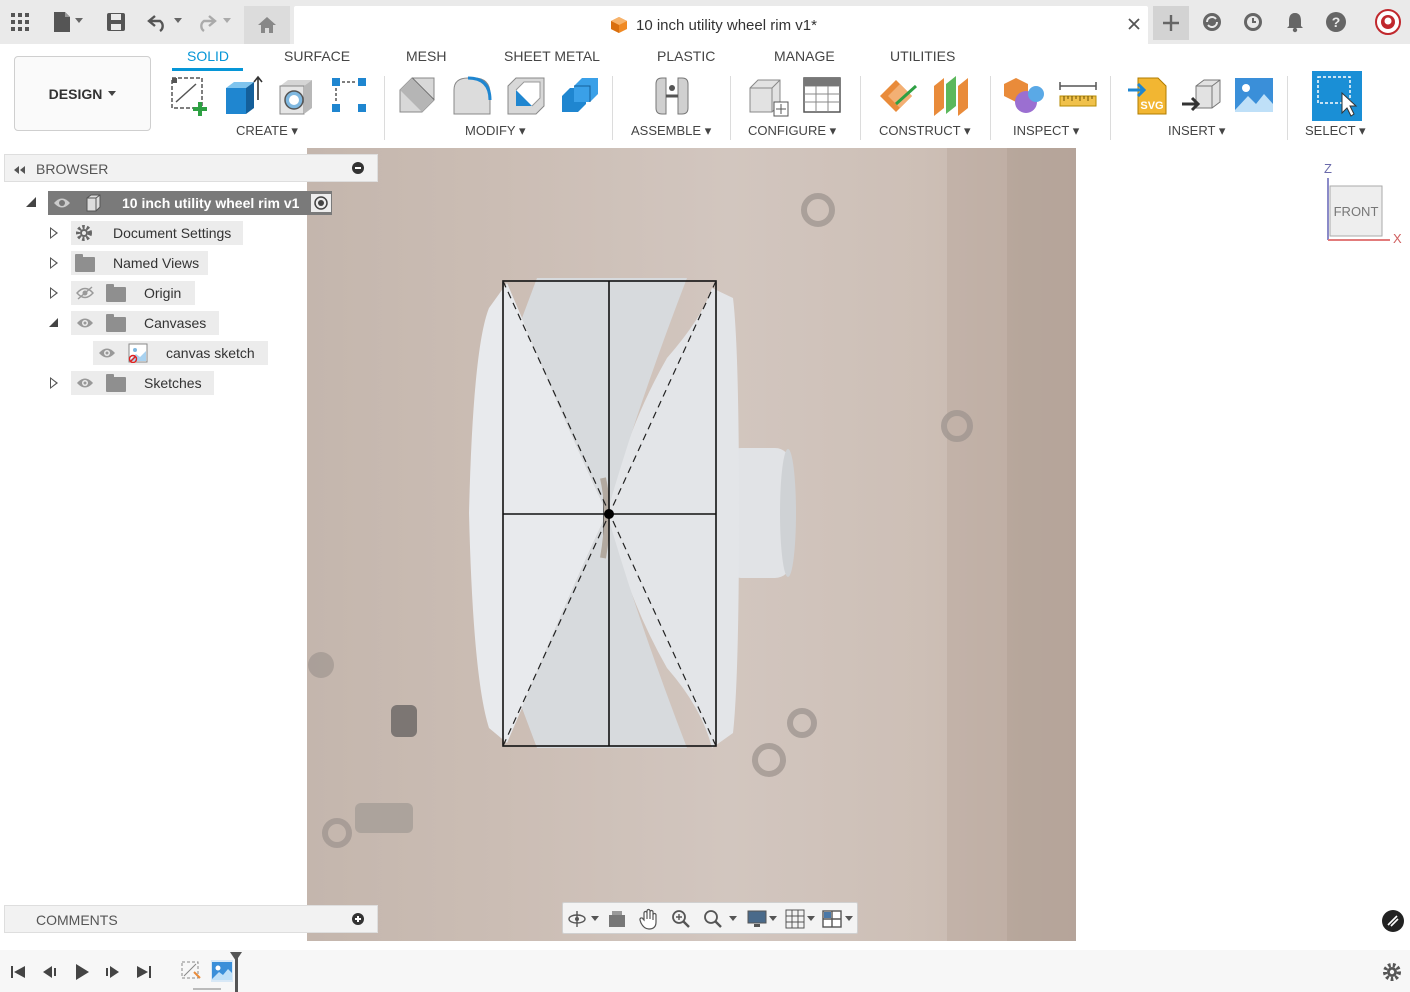  Describe the element at coordinates (649, 919) in the screenshot. I see `pan-hand-icon` at that location.